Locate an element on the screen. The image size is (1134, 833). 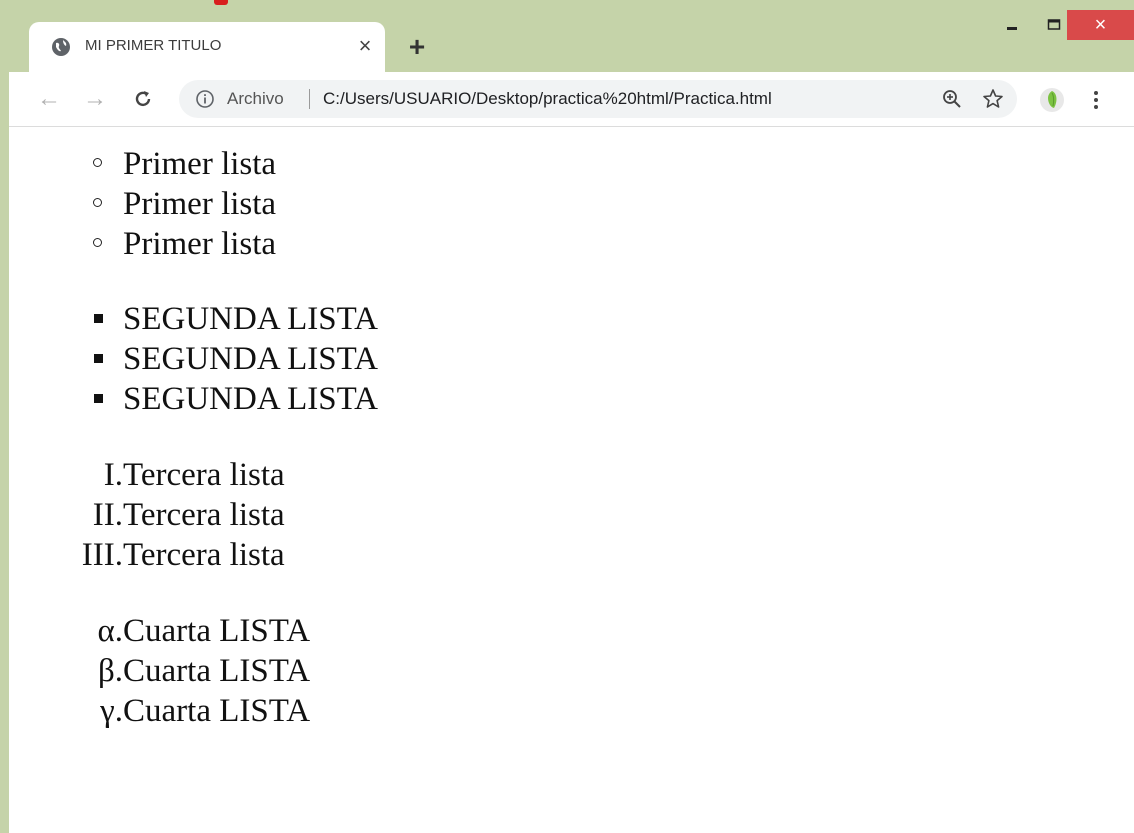
address-divider is located at coordinates (309, 99).